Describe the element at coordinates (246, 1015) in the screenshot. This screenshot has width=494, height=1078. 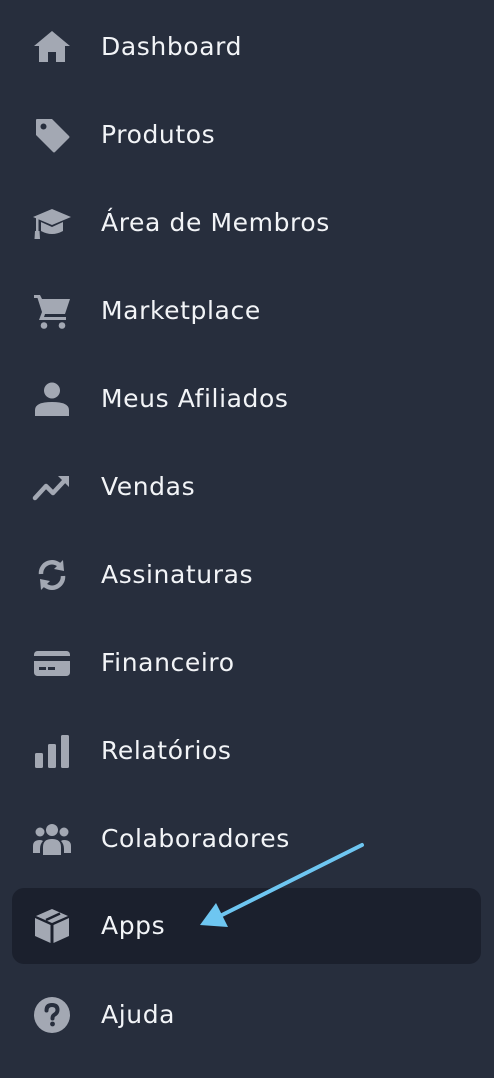
I see `sidebar-item-ajuda: Ajuda` at that location.